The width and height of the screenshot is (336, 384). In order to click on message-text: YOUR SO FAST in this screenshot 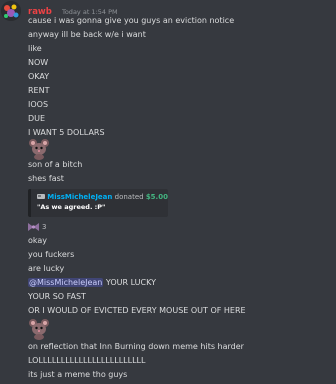, I will do `click(57, 296)`.